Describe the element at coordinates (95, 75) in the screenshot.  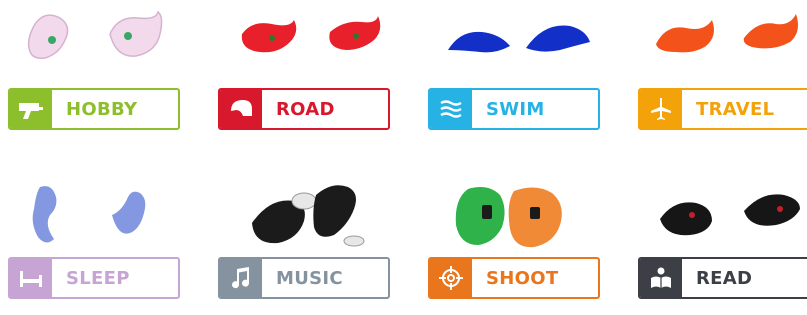
I see `tile-hobby: HOBBY` at that location.